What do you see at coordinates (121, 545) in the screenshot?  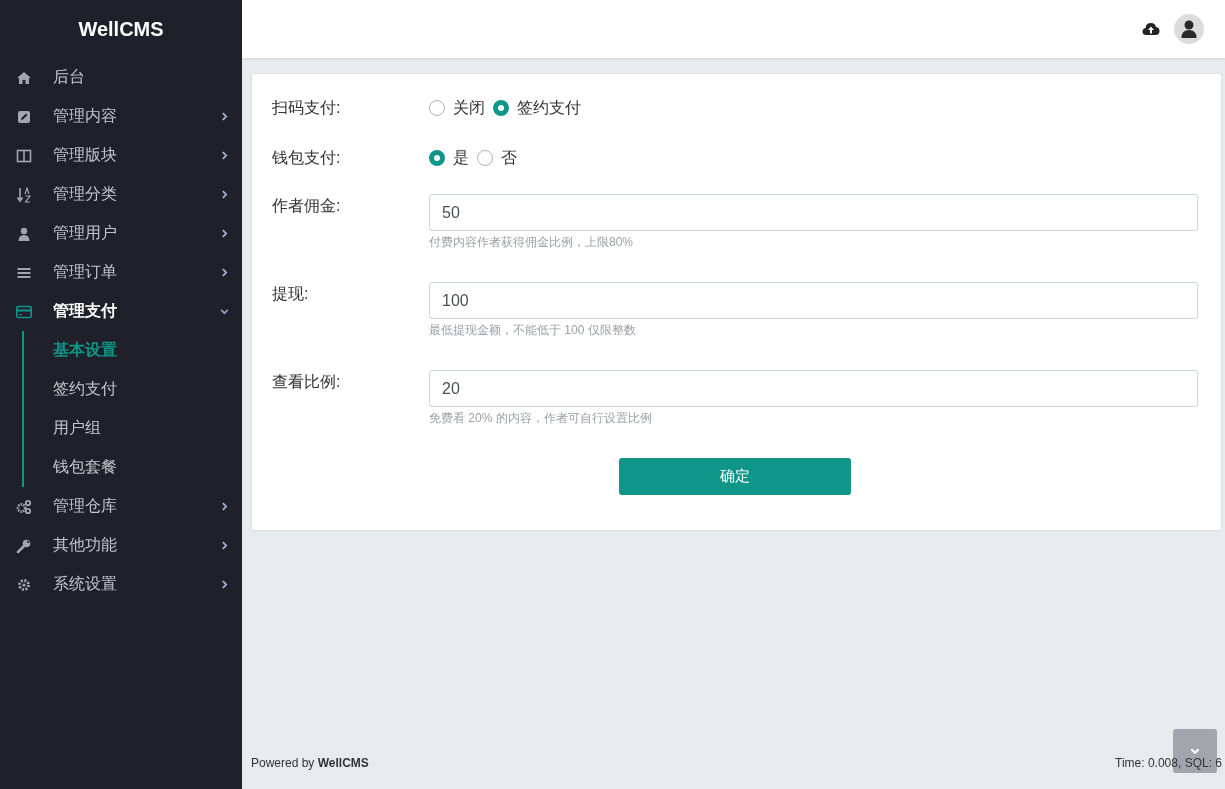 I see `sidebar-item: 其他功能` at bounding box center [121, 545].